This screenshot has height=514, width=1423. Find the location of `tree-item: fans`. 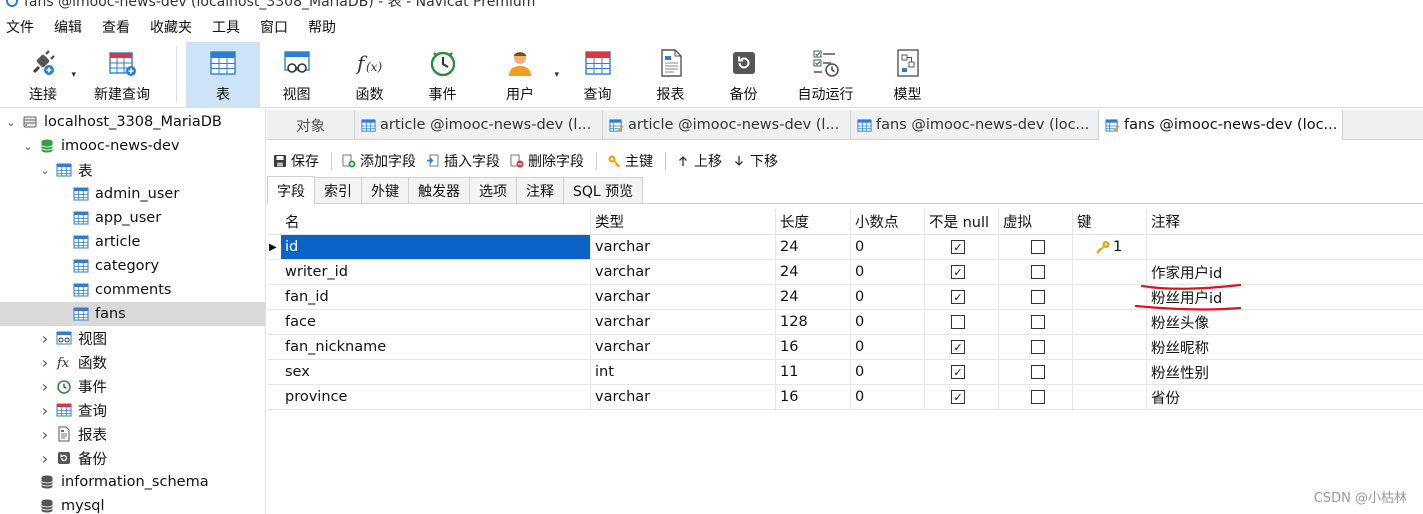

tree-item: fans is located at coordinates (132, 314).